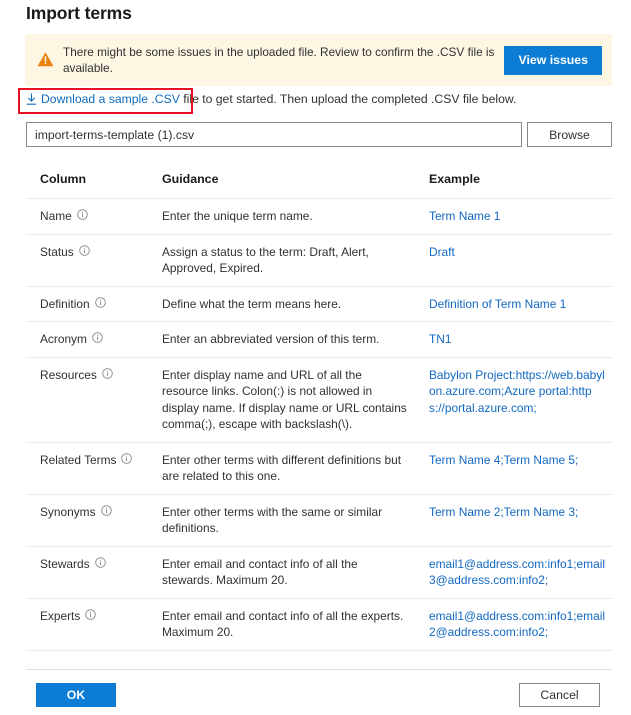  I want to click on download-sample-csv-link: Download a sample .CSV, so click(103, 99).